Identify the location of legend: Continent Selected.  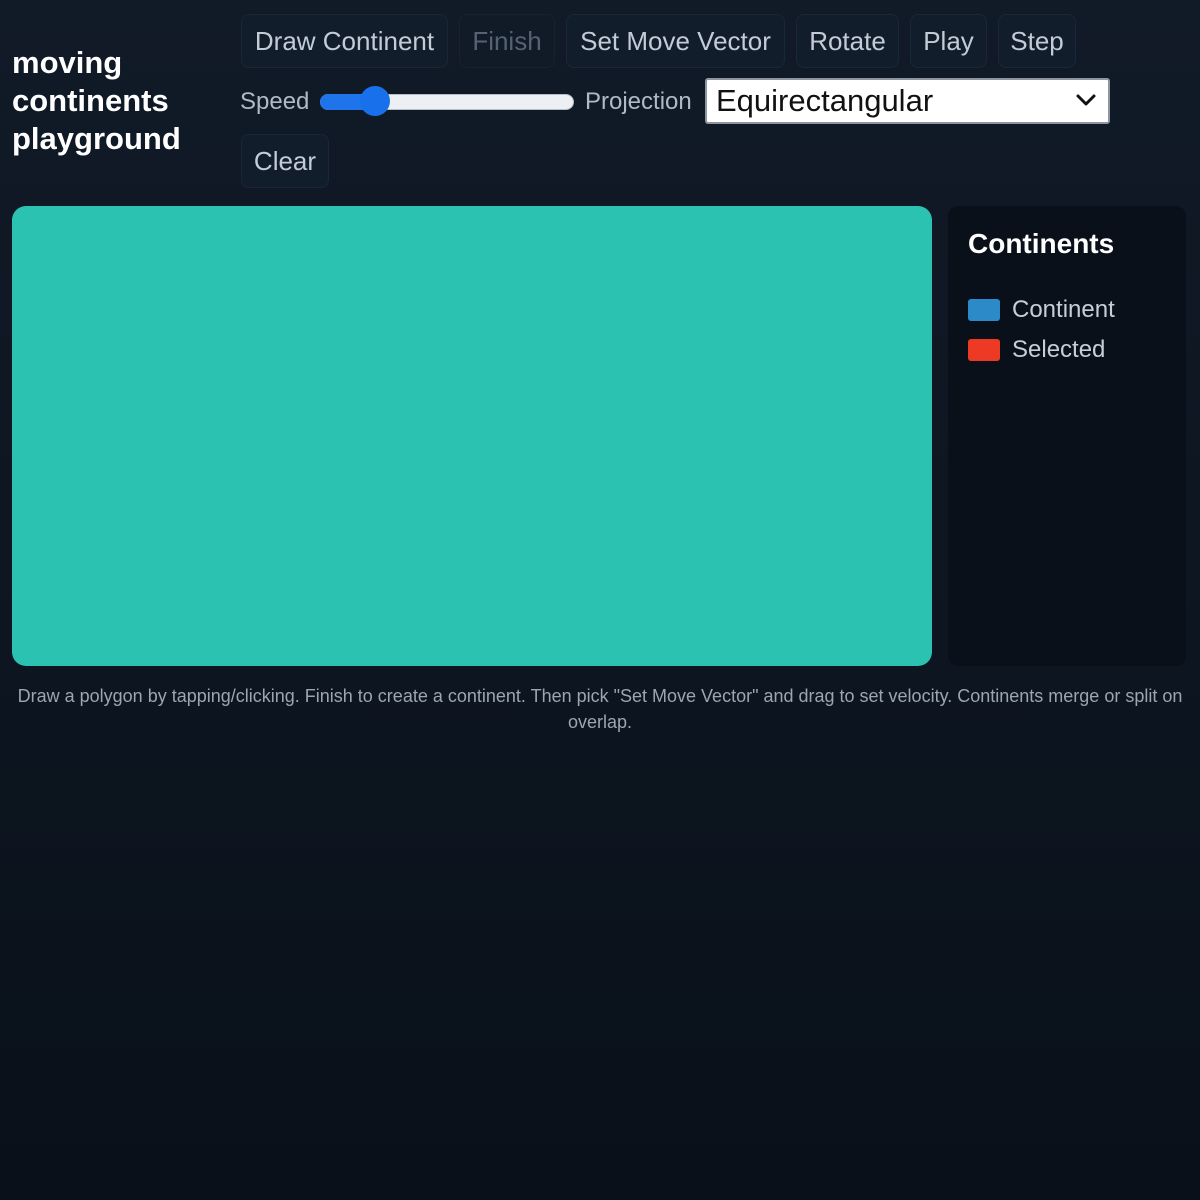
(1067, 330).